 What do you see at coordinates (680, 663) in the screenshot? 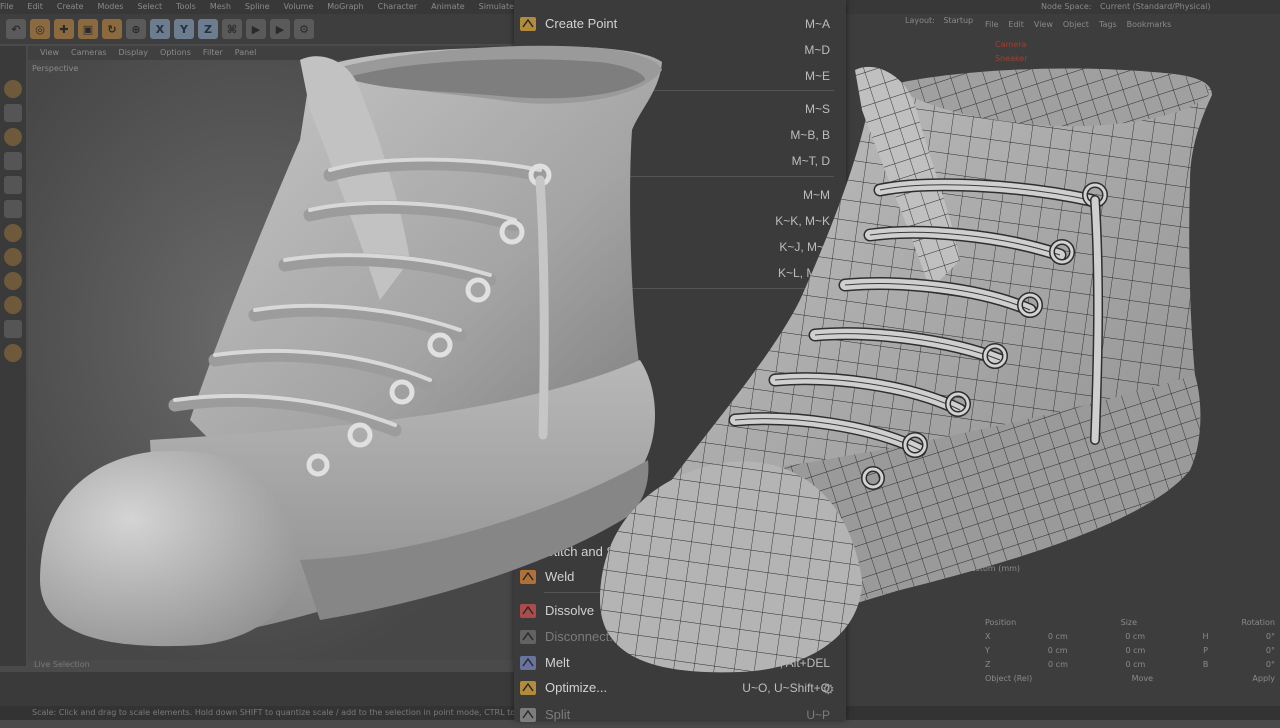
I see `menu-item-melt: Melt U~Z, Alt+BS, Alt+DEL` at bounding box center [680, 663].